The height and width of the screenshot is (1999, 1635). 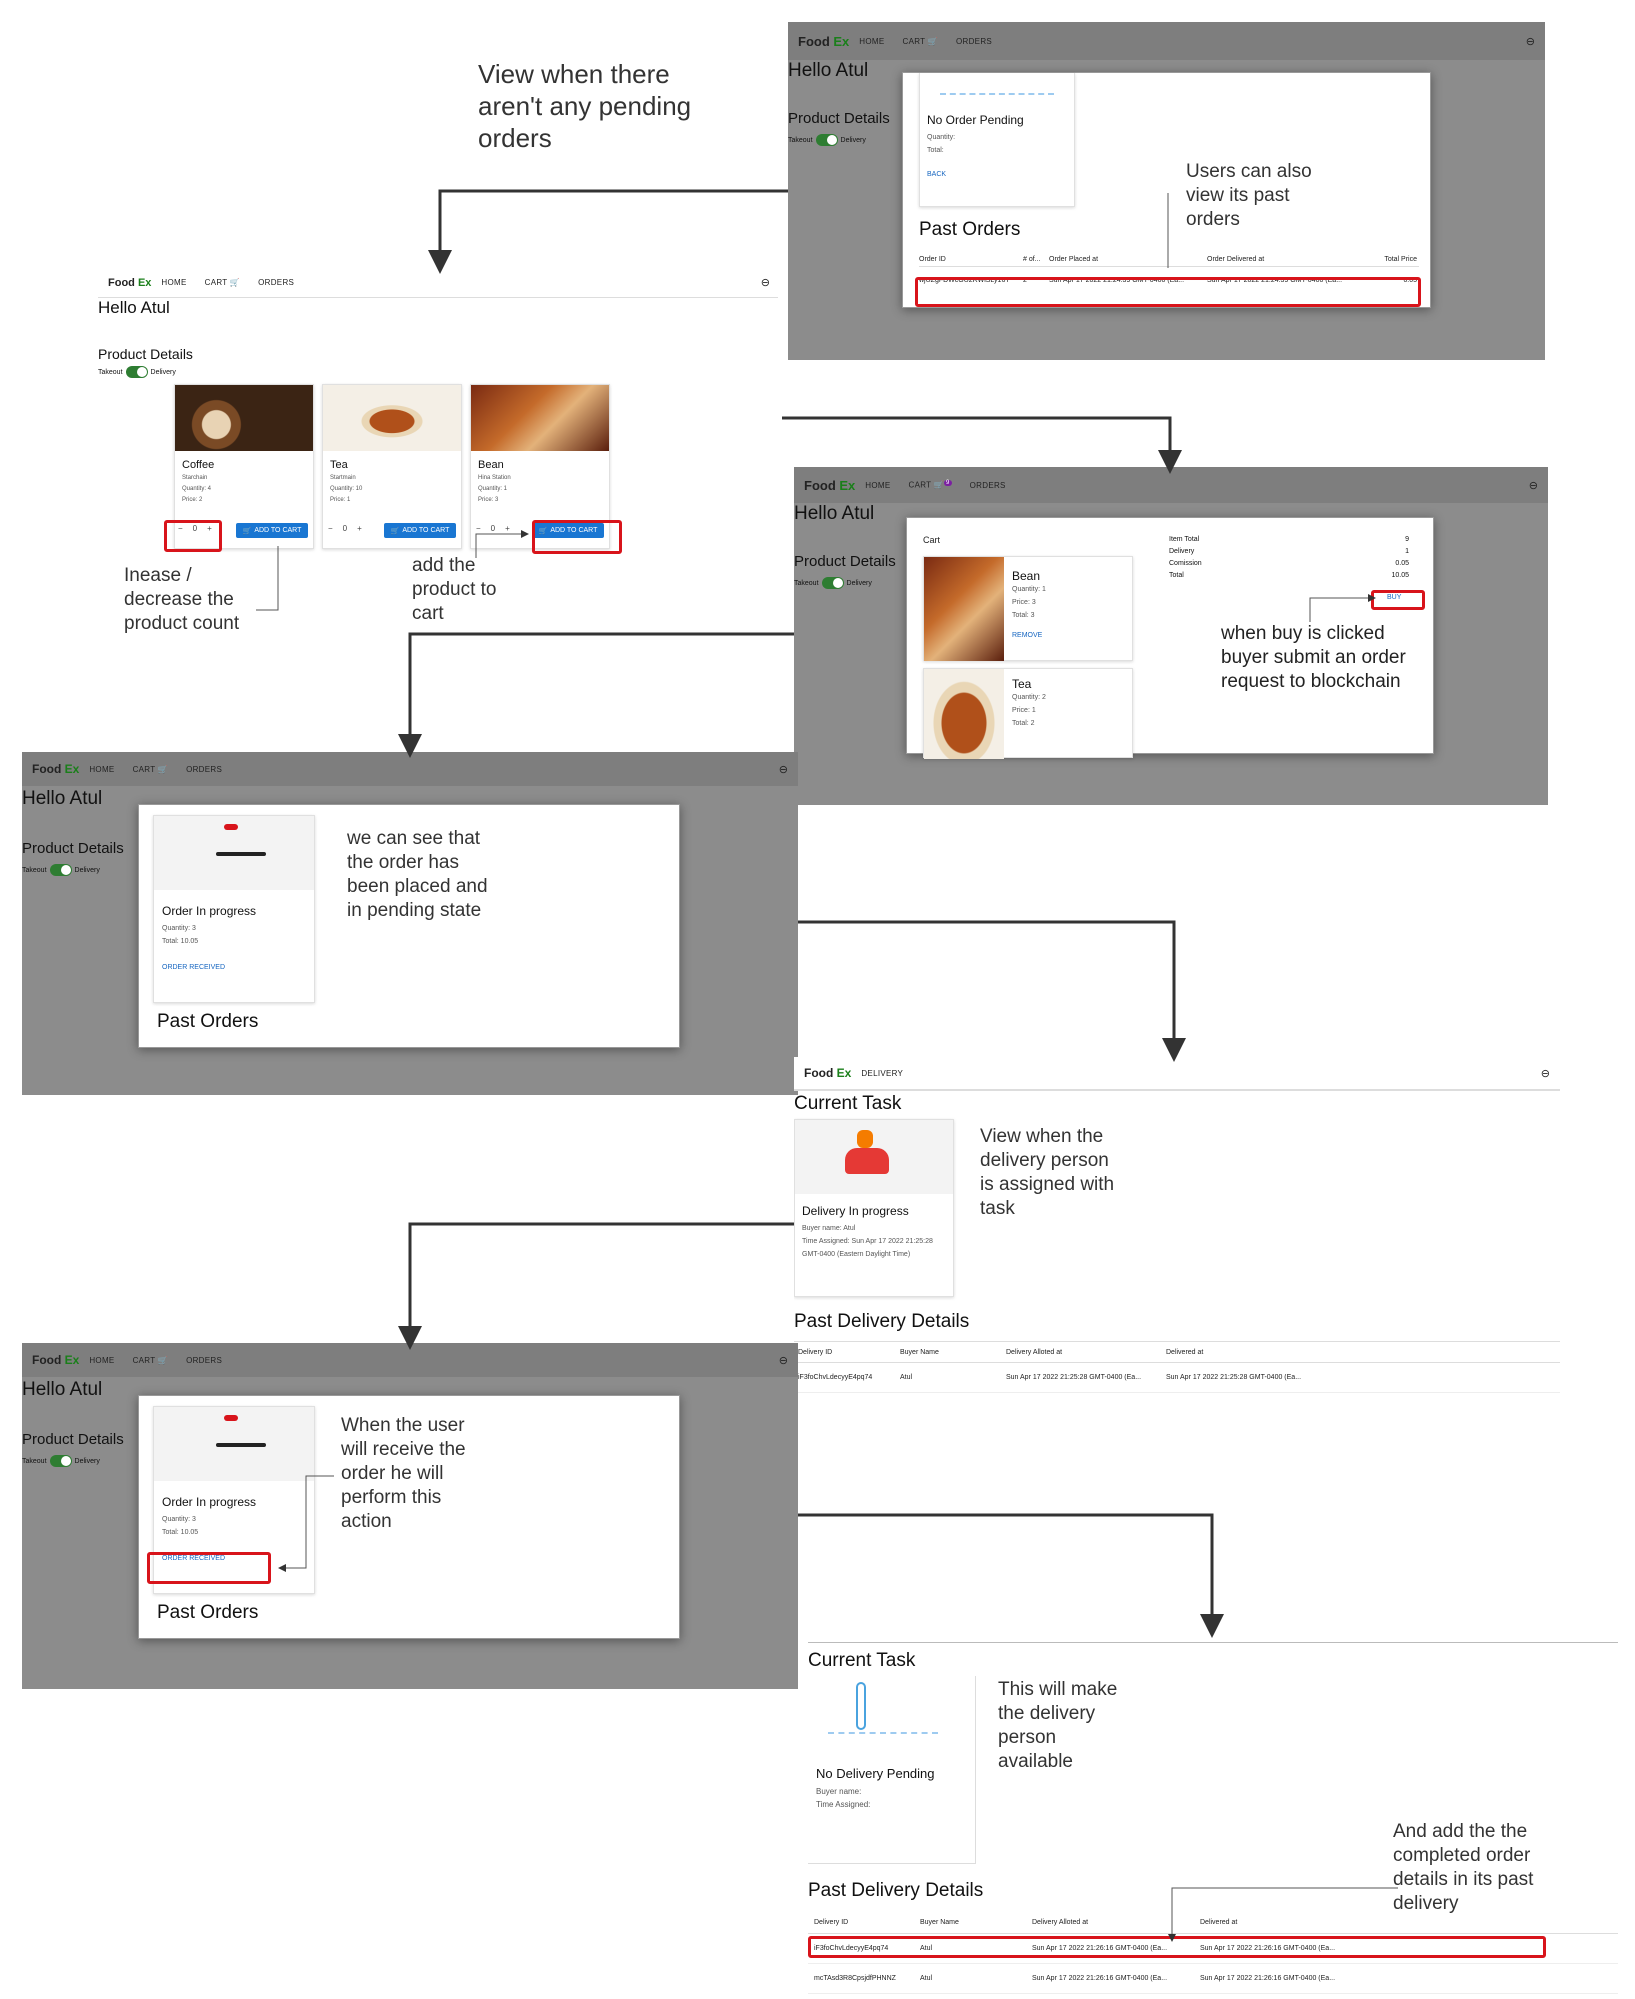 What do you see at coordinates (145, 354) in the screenshot?
I see `product-details-label: Product Details` at bounding box center [145, 354].